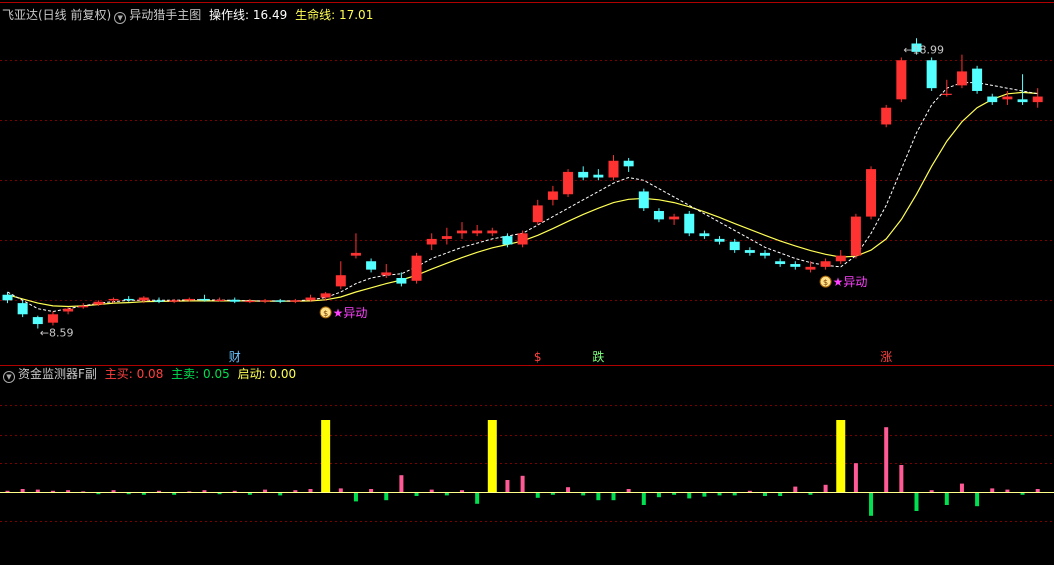  Describe the element at coordinates (120, 18) in the screenshot. I see `indicator-menu-icon: ▼` at that location.